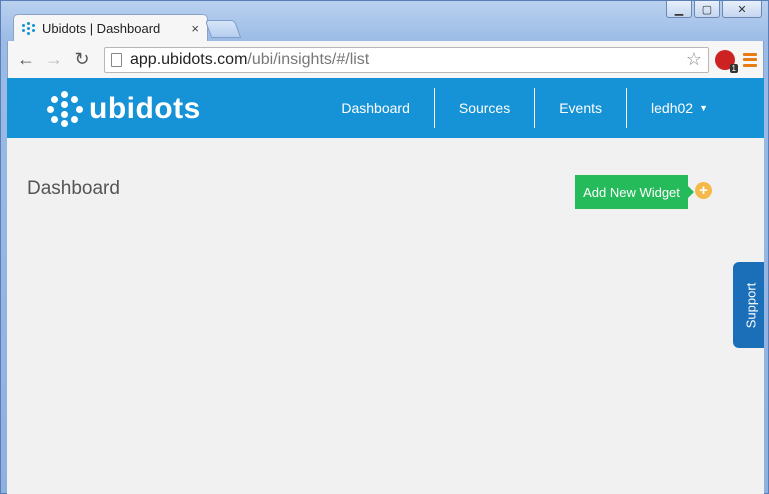 The height and width of the screenshot is (494, 769). I want to click on restore-button: ▢, so click(707, 9).